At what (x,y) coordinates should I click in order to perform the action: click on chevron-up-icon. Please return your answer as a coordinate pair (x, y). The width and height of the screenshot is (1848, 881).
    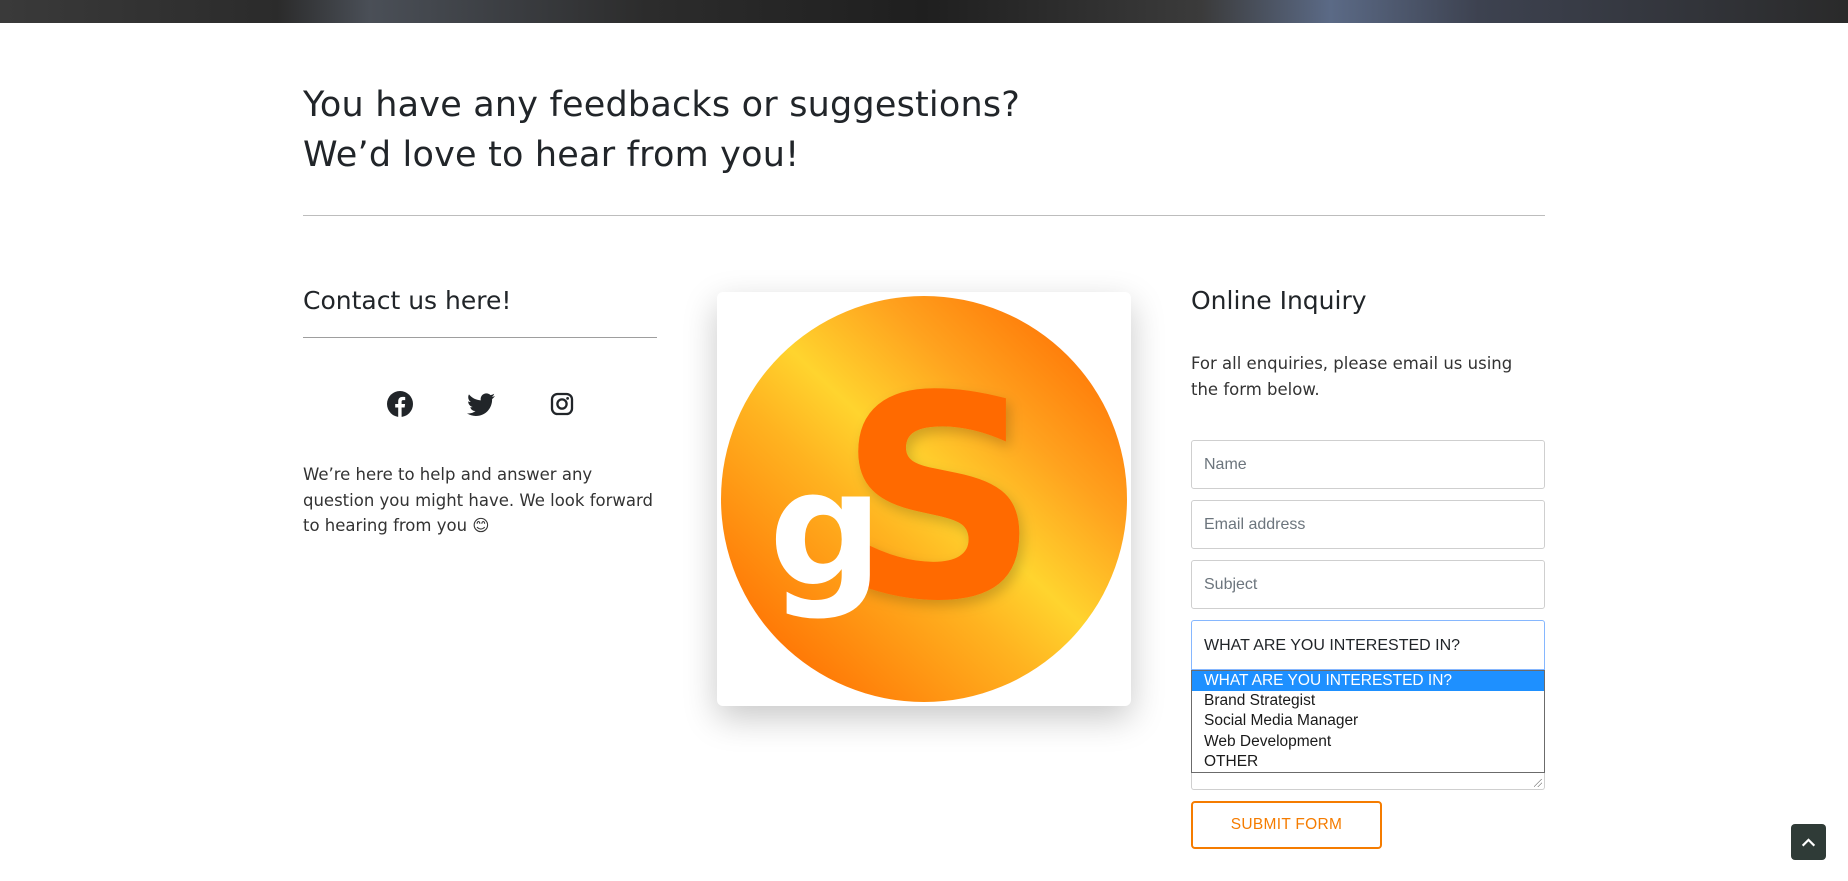
    Looking at the image, I should click on (1808, 842).